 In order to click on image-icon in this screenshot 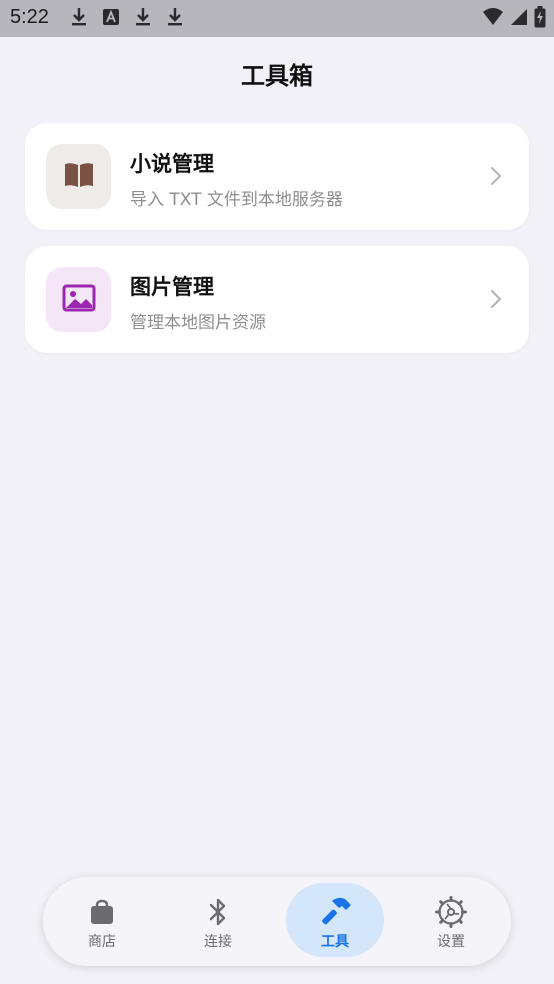, I will do `click(79, 300)`.